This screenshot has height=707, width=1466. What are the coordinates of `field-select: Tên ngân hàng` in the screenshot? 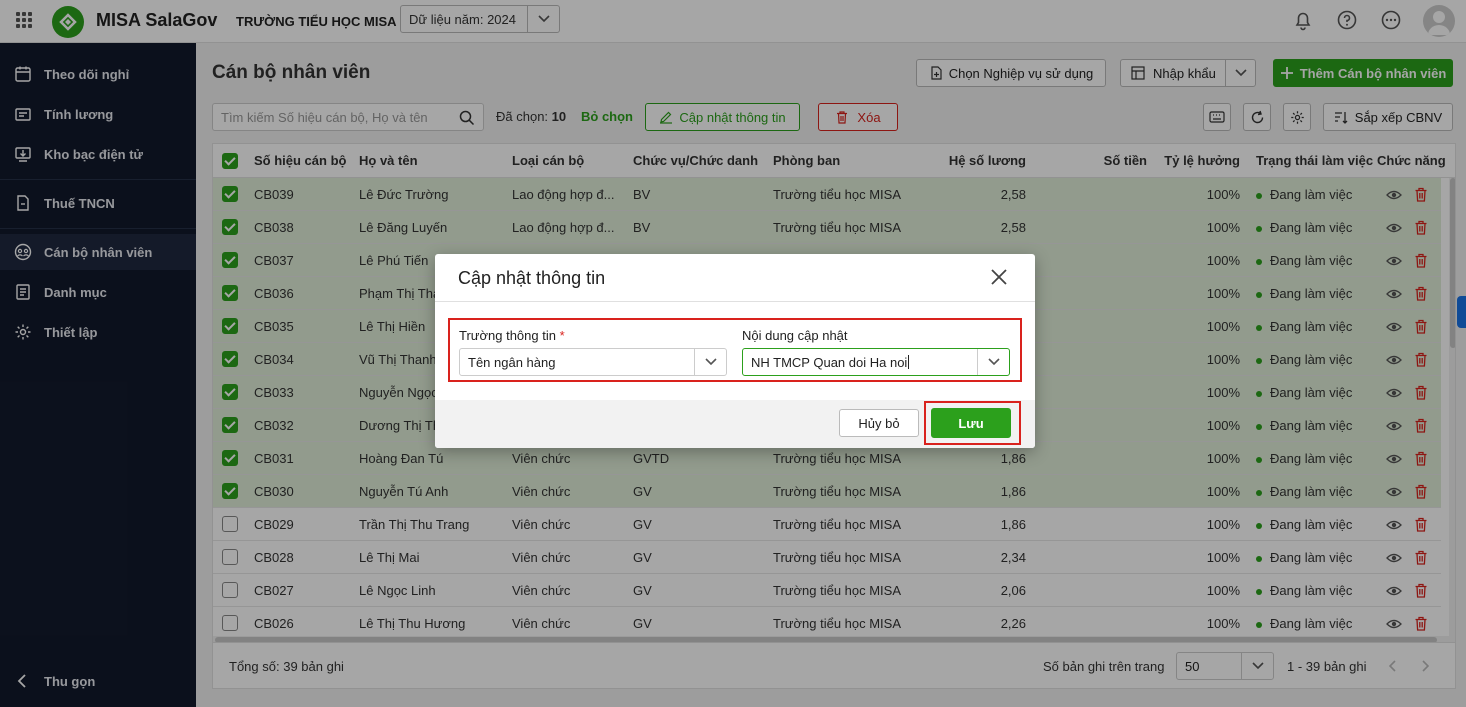 It's located at (593, 362).